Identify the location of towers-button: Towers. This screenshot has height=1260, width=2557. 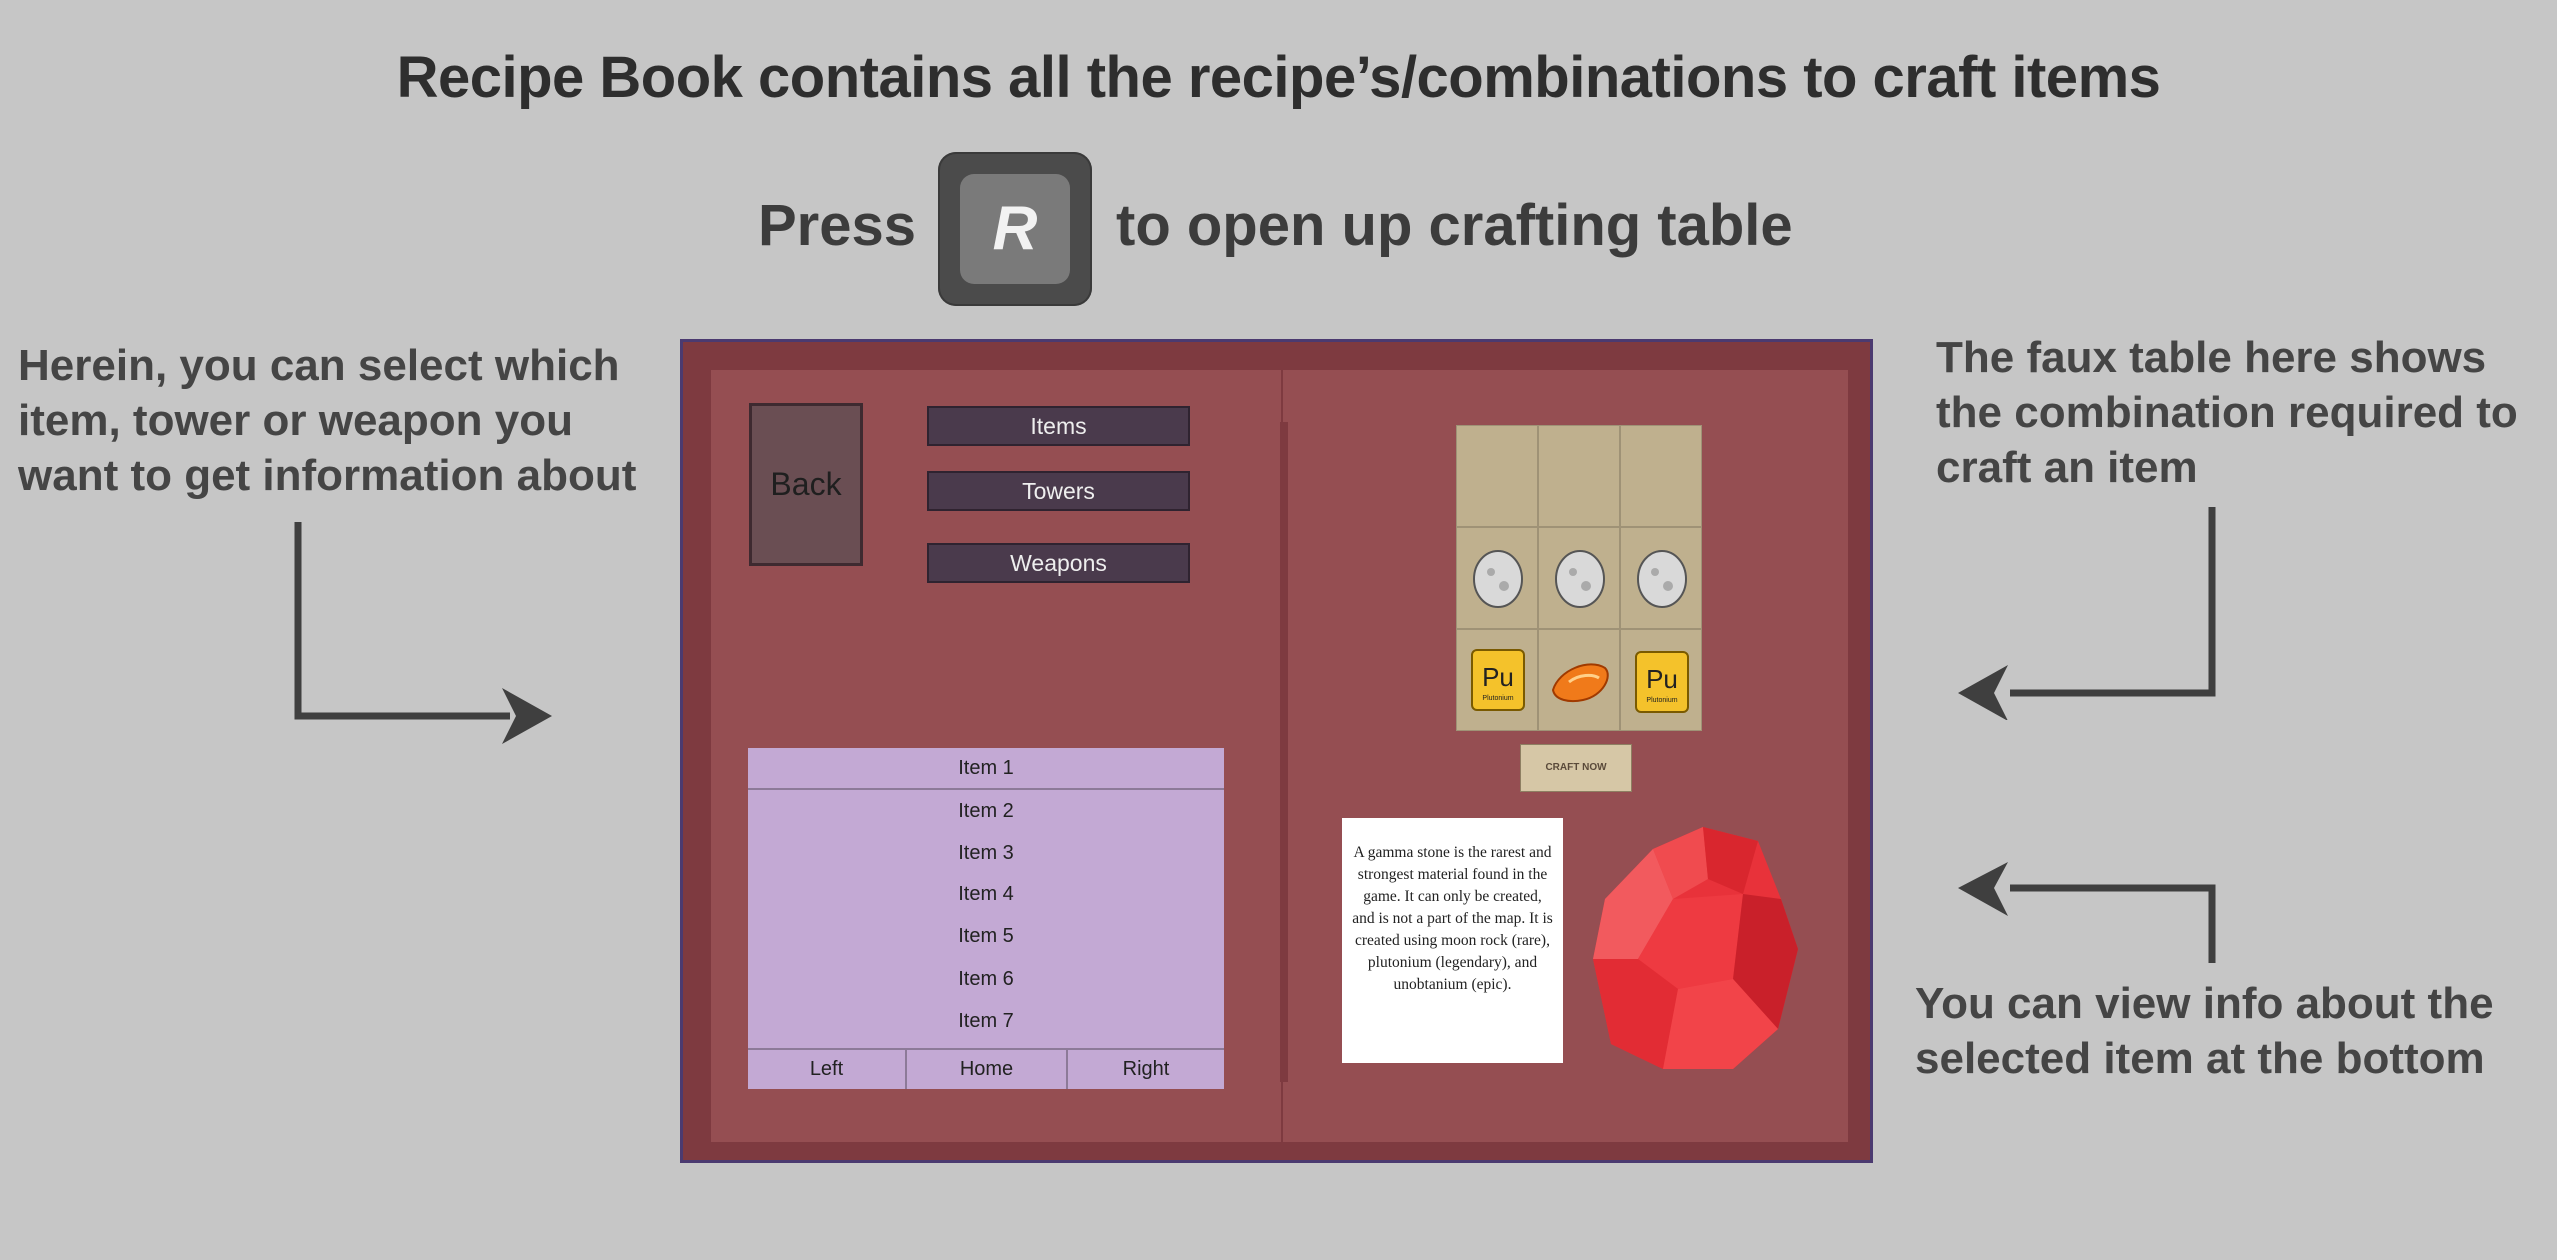
(1058, 491).